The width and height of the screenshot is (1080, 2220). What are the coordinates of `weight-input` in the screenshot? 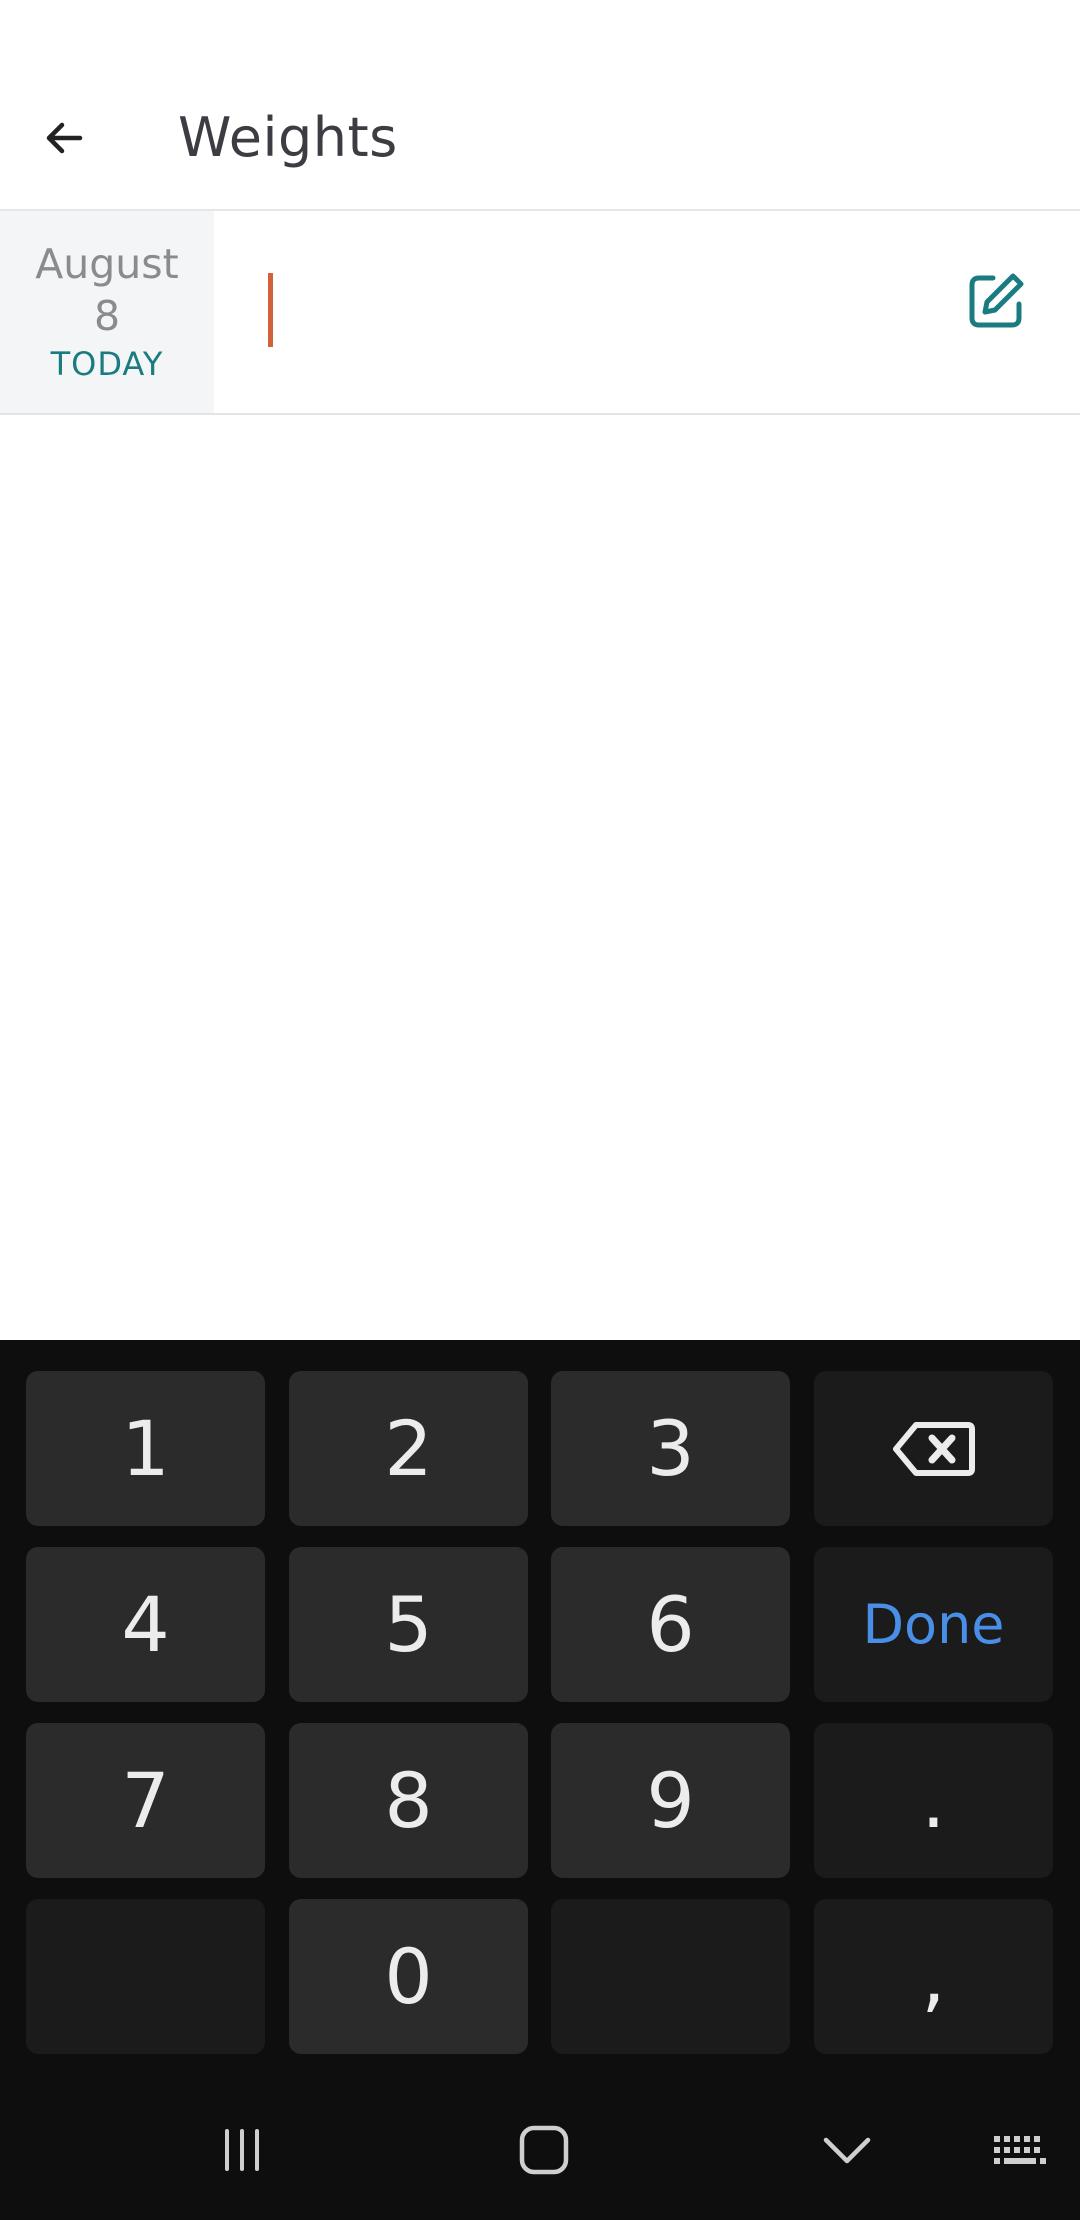 It's located at (586, 312).